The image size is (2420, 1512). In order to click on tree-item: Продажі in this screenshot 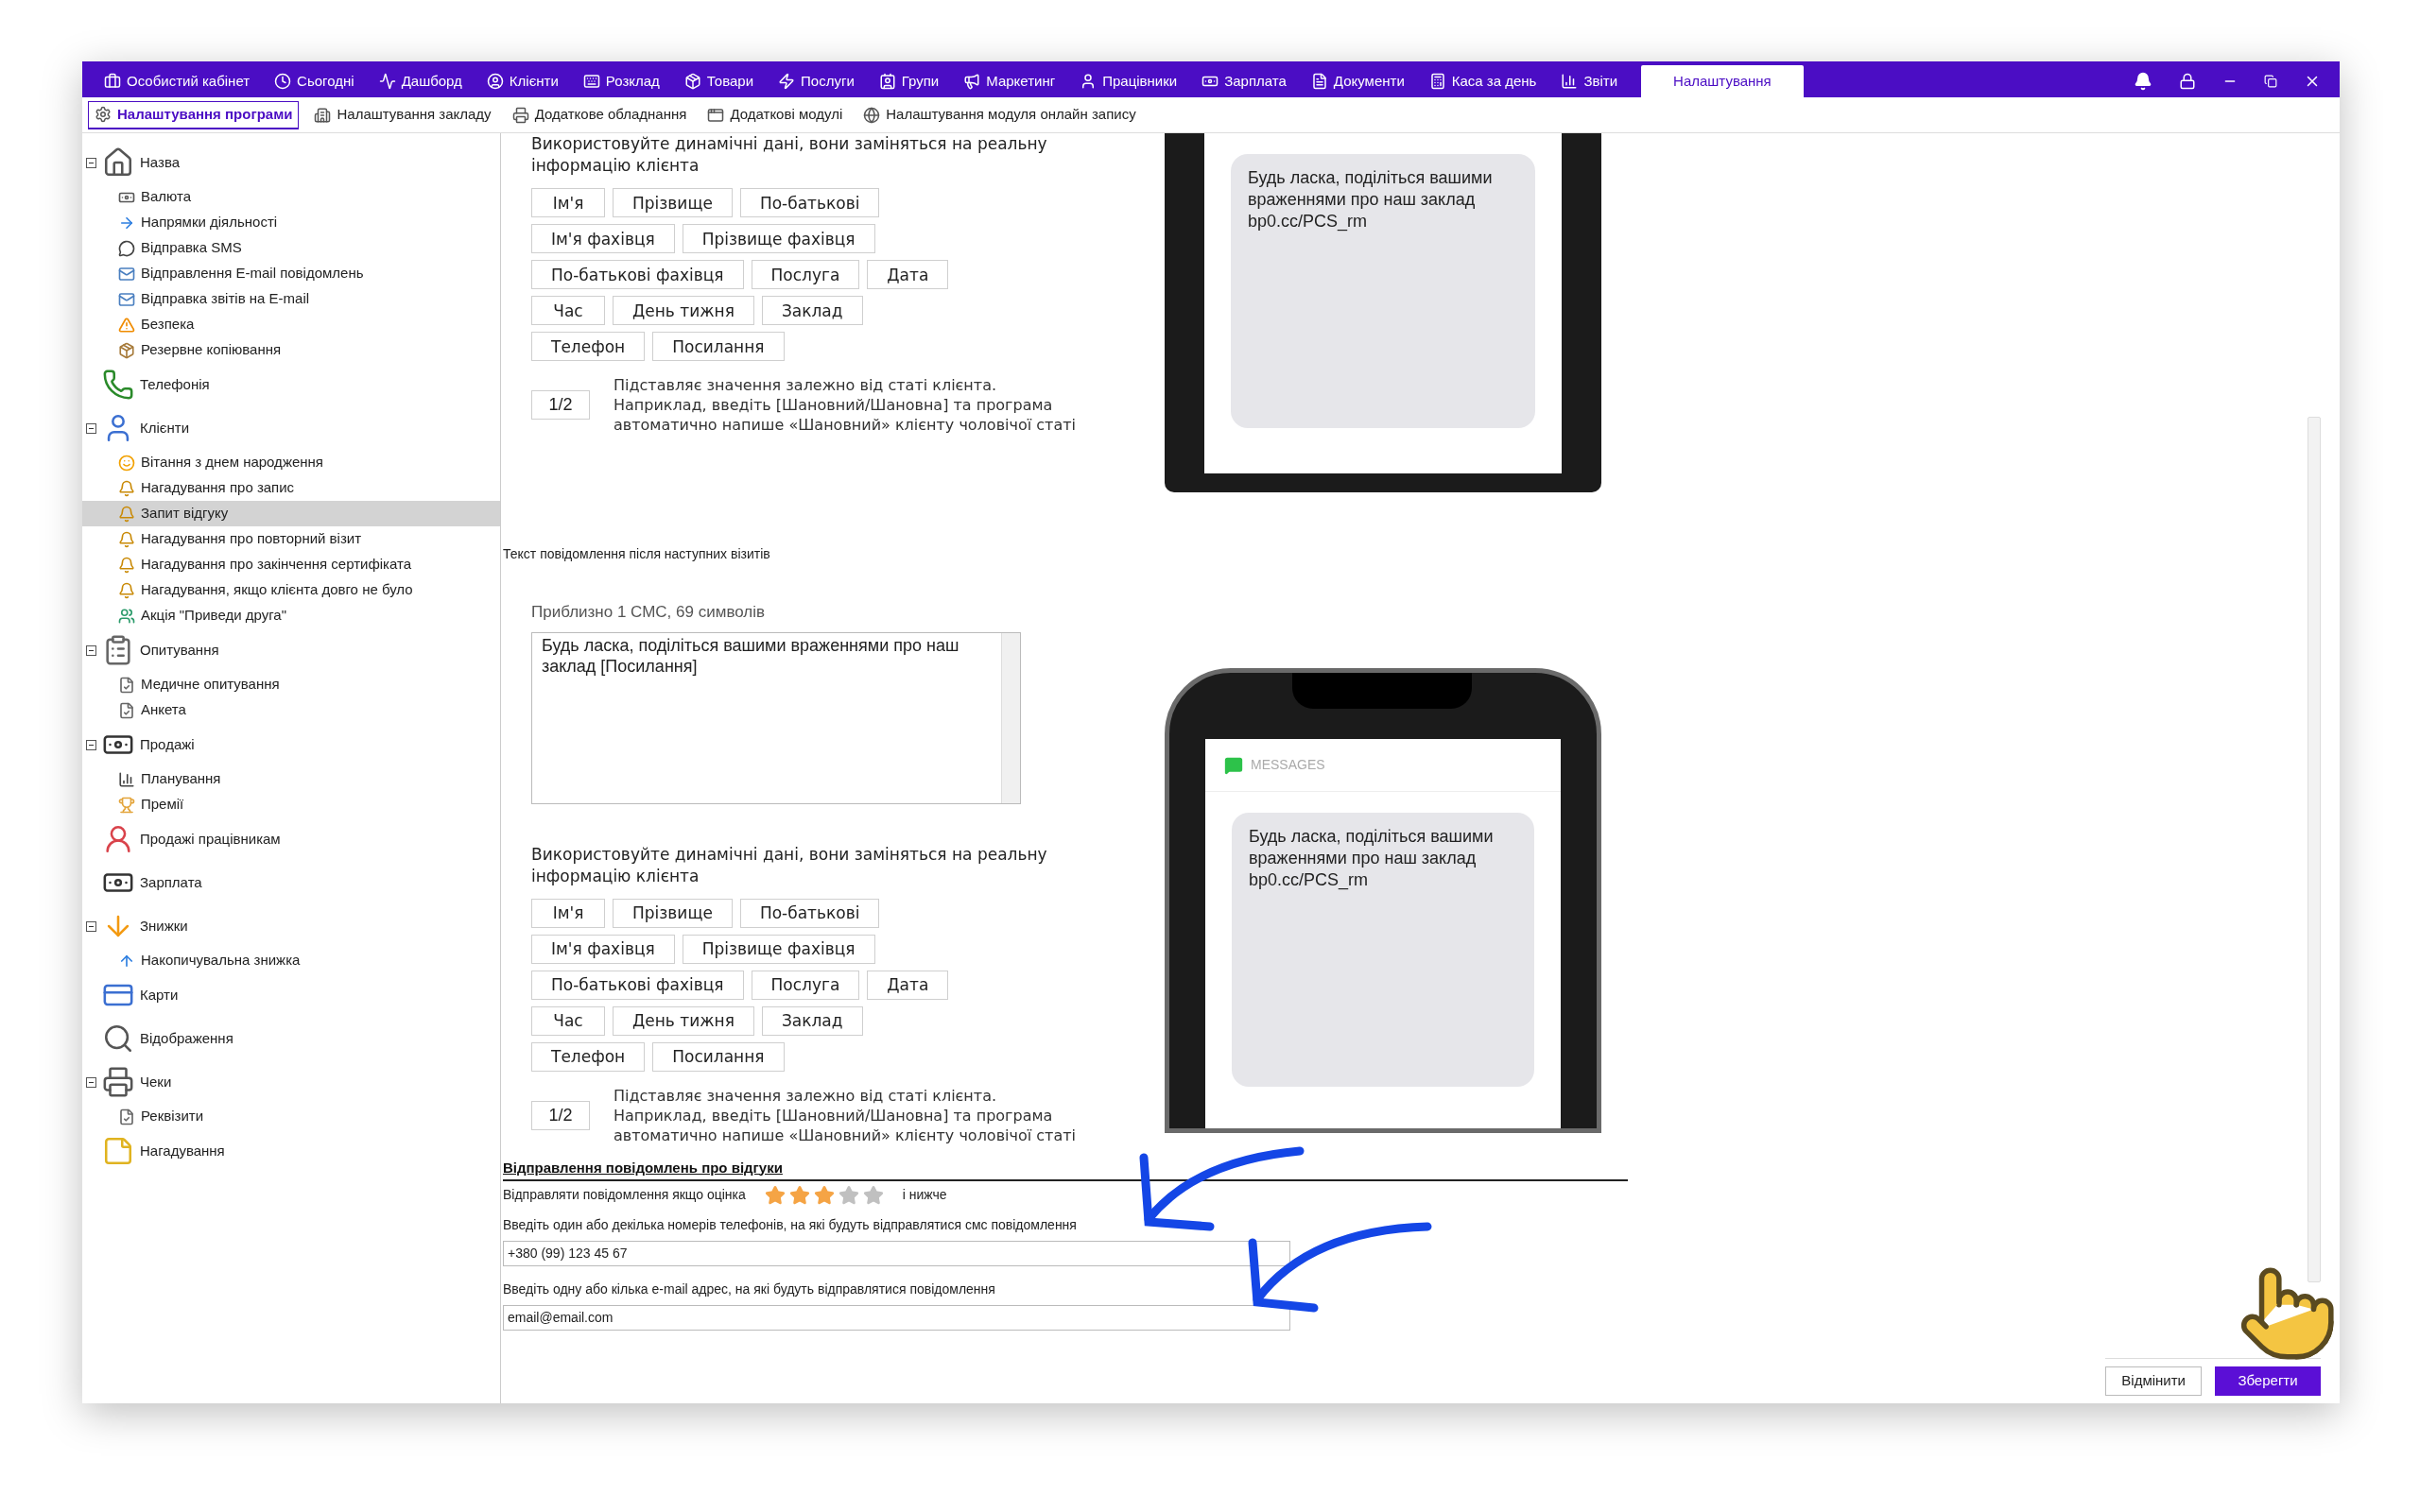, I will do `click(291, 744)`.